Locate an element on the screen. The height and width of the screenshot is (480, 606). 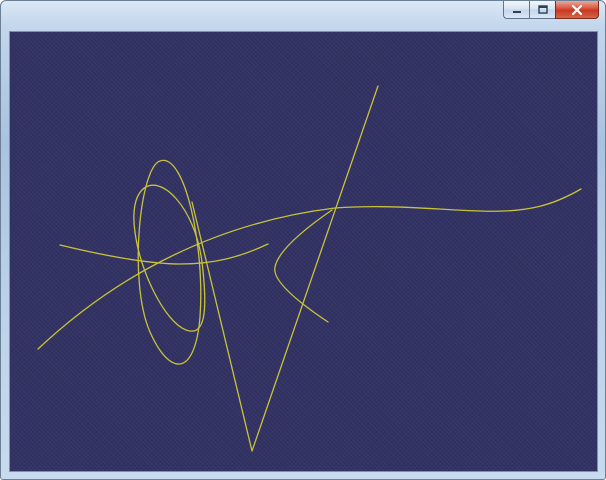
caption-buttons is located at coordinates (551, 11).